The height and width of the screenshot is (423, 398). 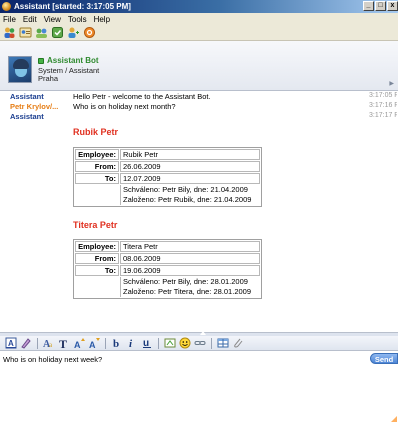 I want to click on toolbar, so click(x=199, y=33).